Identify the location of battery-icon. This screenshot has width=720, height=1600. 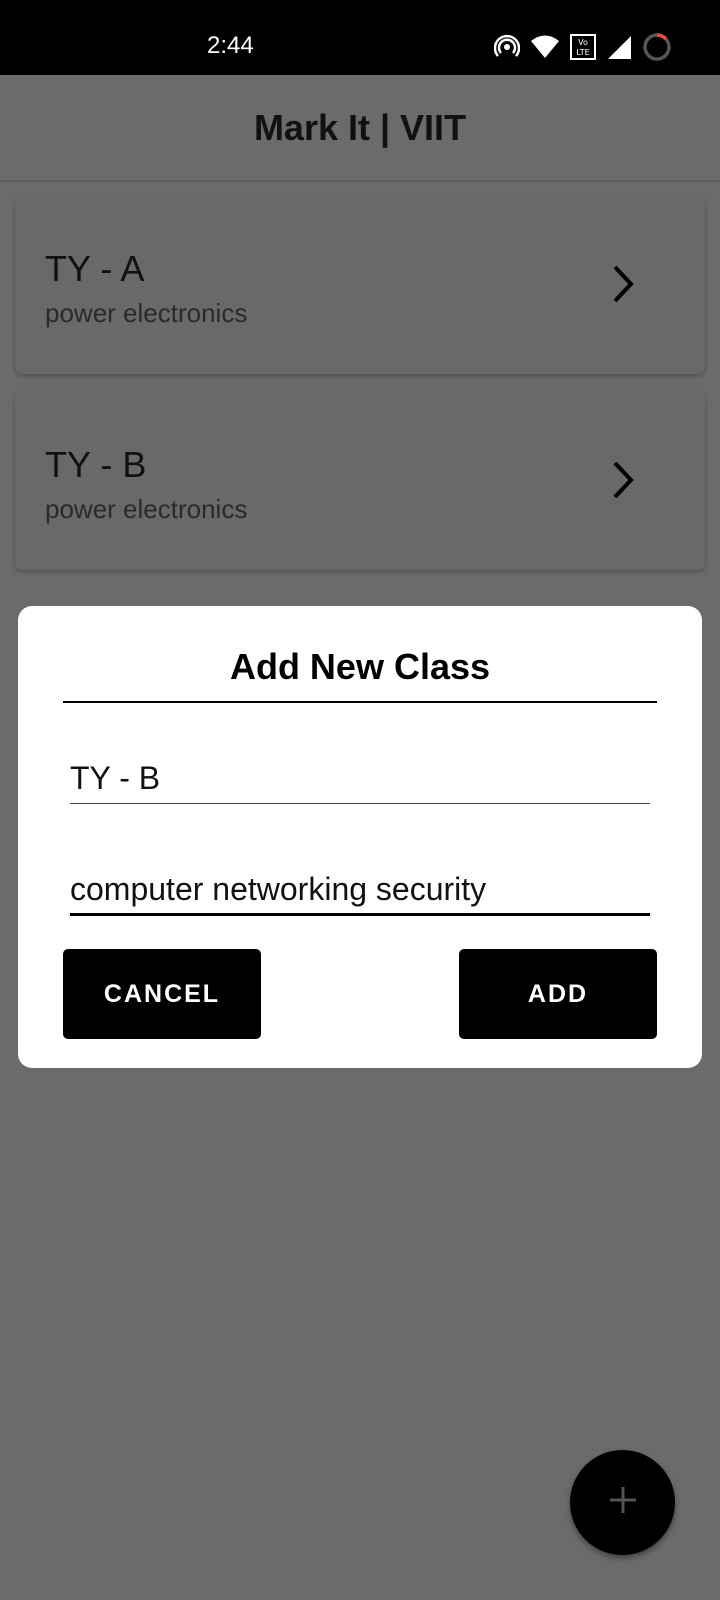
(657, 47).